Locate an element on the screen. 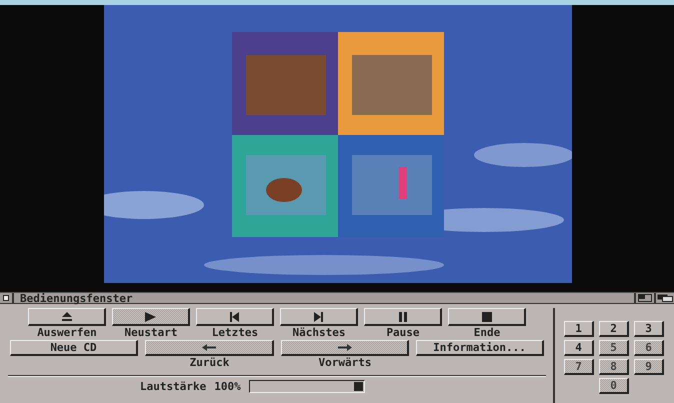 This screenshot has width=674, height=403. eject-icon is located at coordinates (67, 316).